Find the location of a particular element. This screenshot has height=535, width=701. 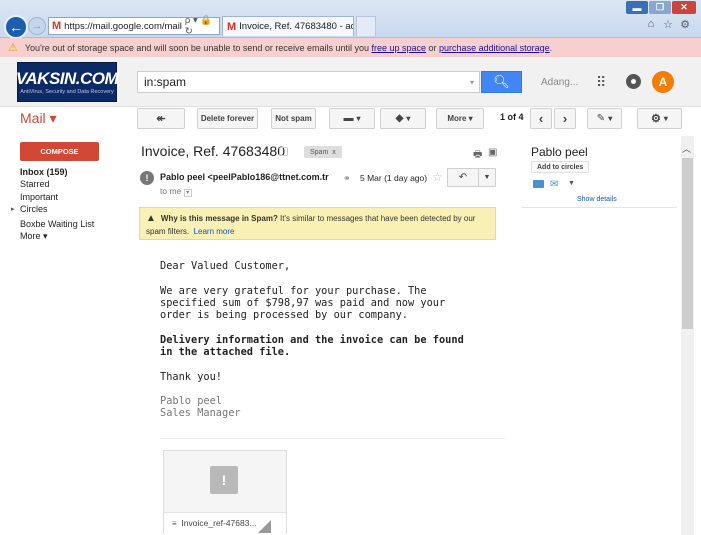

mail-menu: Mail ▾ is located at coordinates (38, 118).